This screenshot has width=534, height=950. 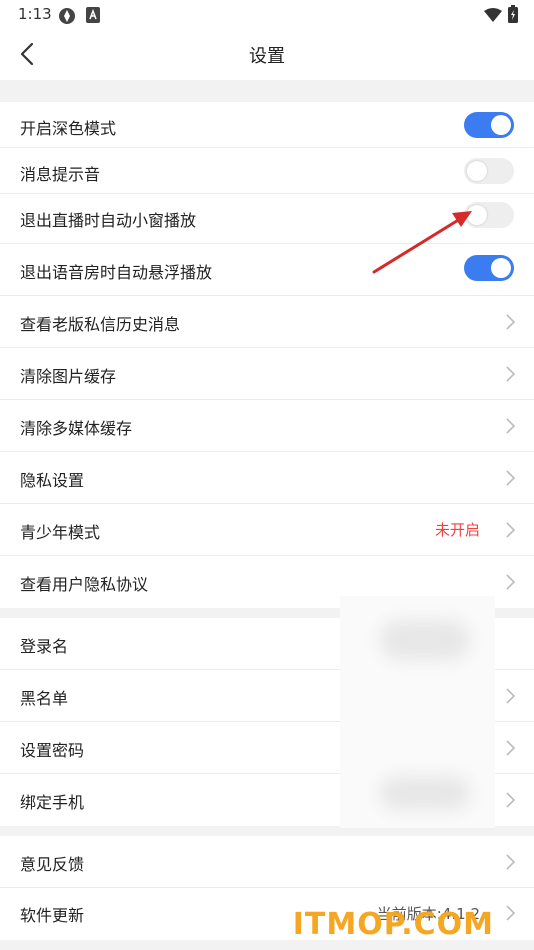 I want to click on message-sound-toggle, so click(x=489, y=171).